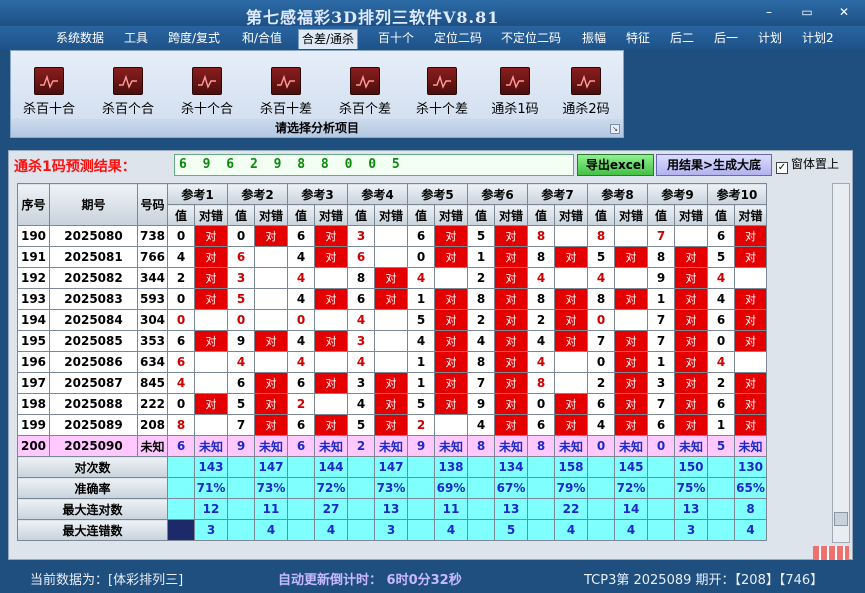 This screenshot has width=865, height=593. I want to click on table-row: 194 2025084 304 0 0 0 4 5 对 2 对 2 对 0 7 对 6 对, so click(392, 320).